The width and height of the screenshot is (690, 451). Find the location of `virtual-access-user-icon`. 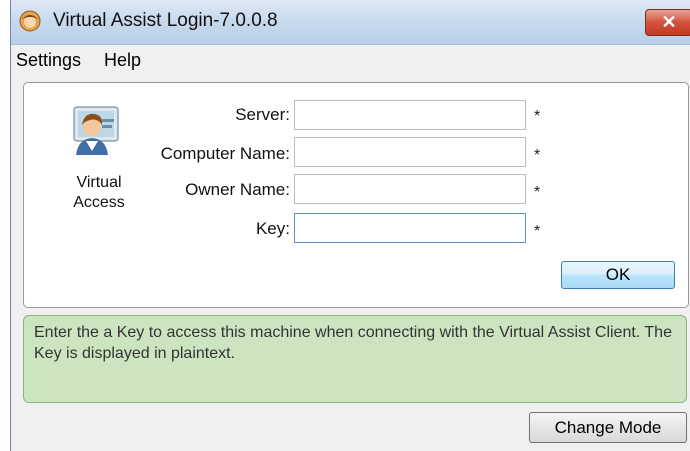

virtual-access-user-icon is located at coordinates (96, 130).